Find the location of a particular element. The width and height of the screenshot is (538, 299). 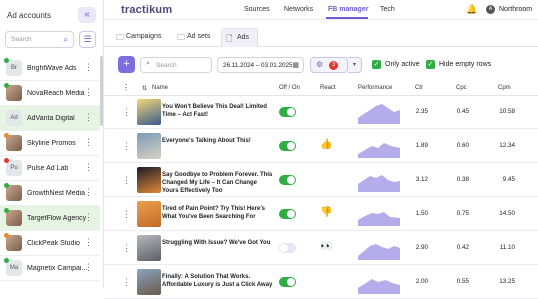

nav-networks: Networks is located at coordinates (298, 9).